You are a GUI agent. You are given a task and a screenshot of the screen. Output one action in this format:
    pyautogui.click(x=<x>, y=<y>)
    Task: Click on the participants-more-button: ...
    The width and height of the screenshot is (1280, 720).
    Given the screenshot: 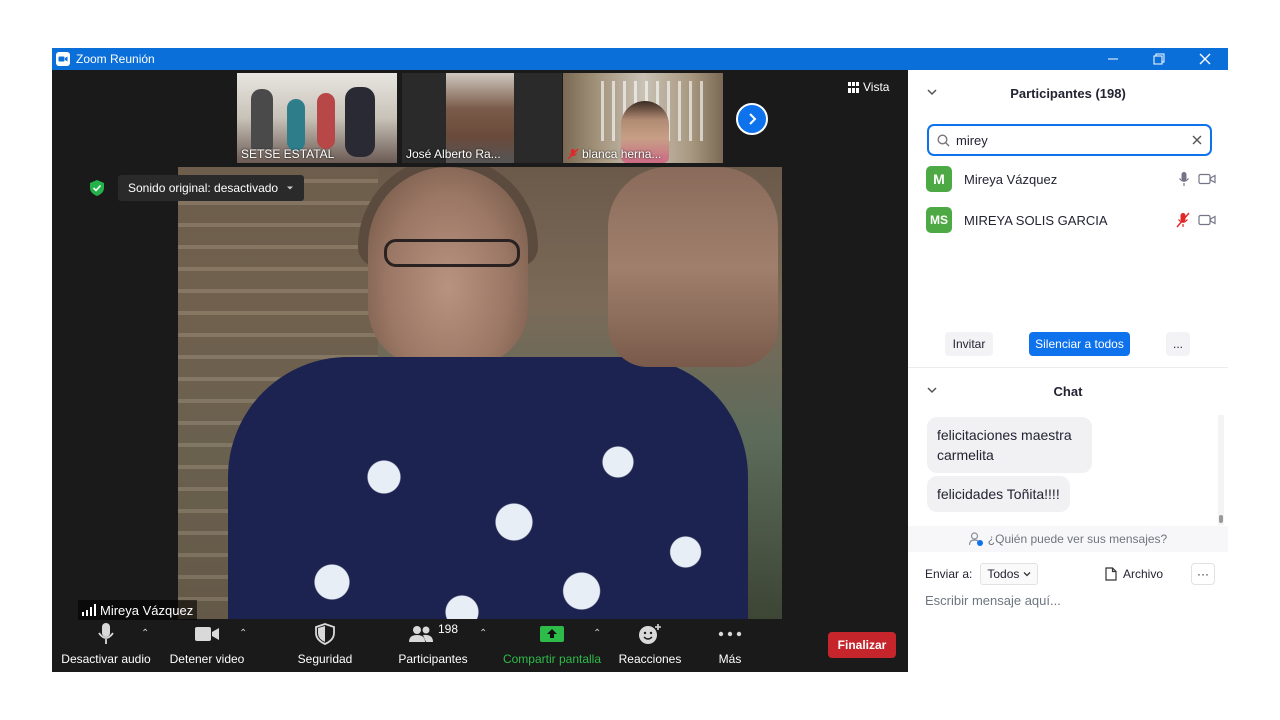 What is the action you would take?
    pyautogui.click(x=1178, y=344)
    